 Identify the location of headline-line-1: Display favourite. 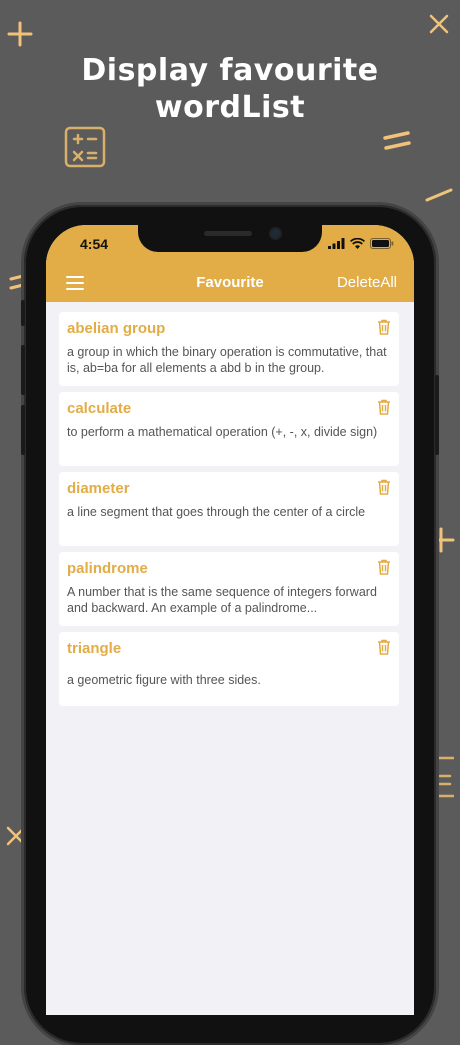
(230, 70).